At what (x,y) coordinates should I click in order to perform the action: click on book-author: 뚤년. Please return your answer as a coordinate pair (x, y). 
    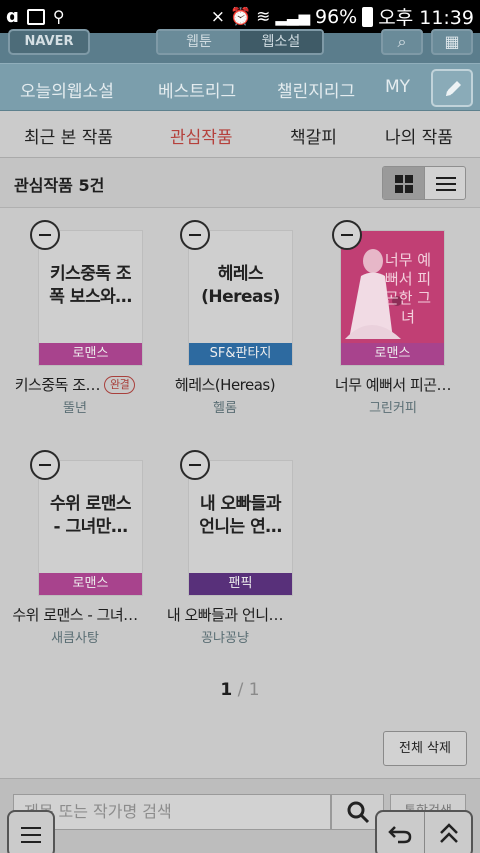
    Looking at the image, I should click on (75, 408).